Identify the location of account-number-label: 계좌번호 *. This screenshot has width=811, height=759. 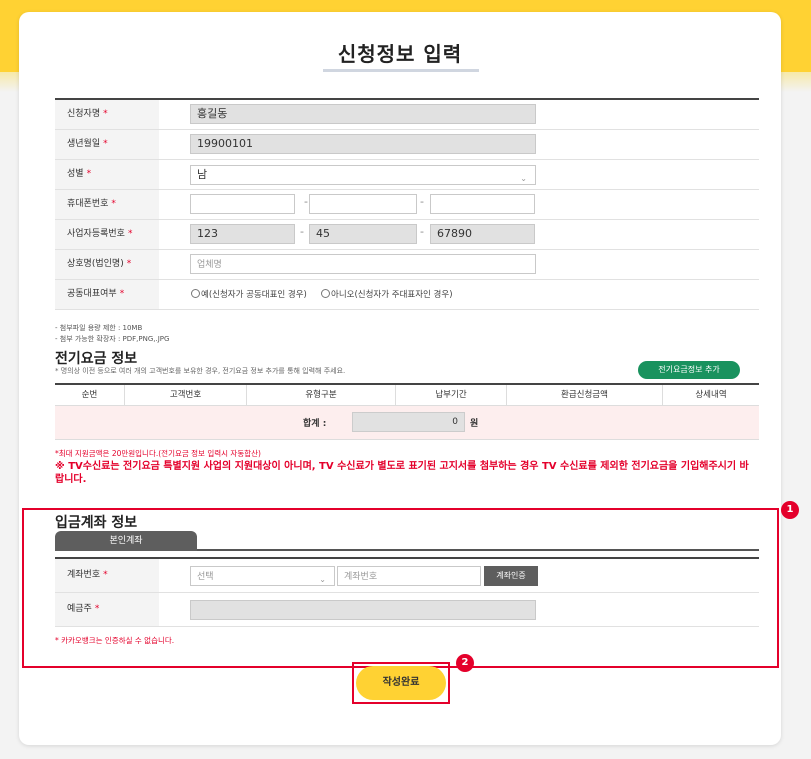
(107, 575).